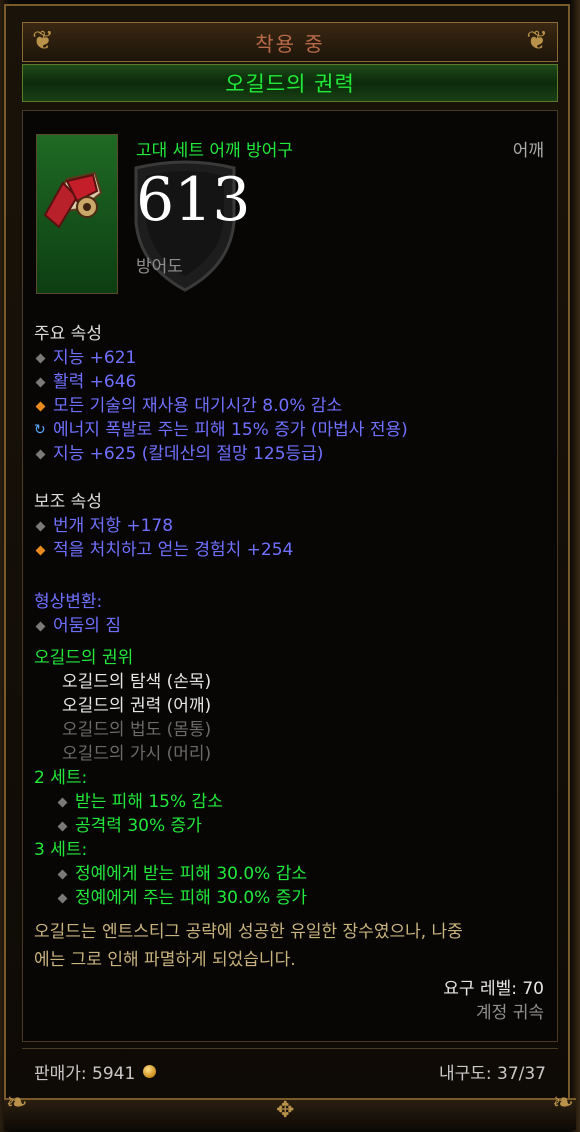  I want to click on transmog-row: 어둠의 짐, so click(77, 626).